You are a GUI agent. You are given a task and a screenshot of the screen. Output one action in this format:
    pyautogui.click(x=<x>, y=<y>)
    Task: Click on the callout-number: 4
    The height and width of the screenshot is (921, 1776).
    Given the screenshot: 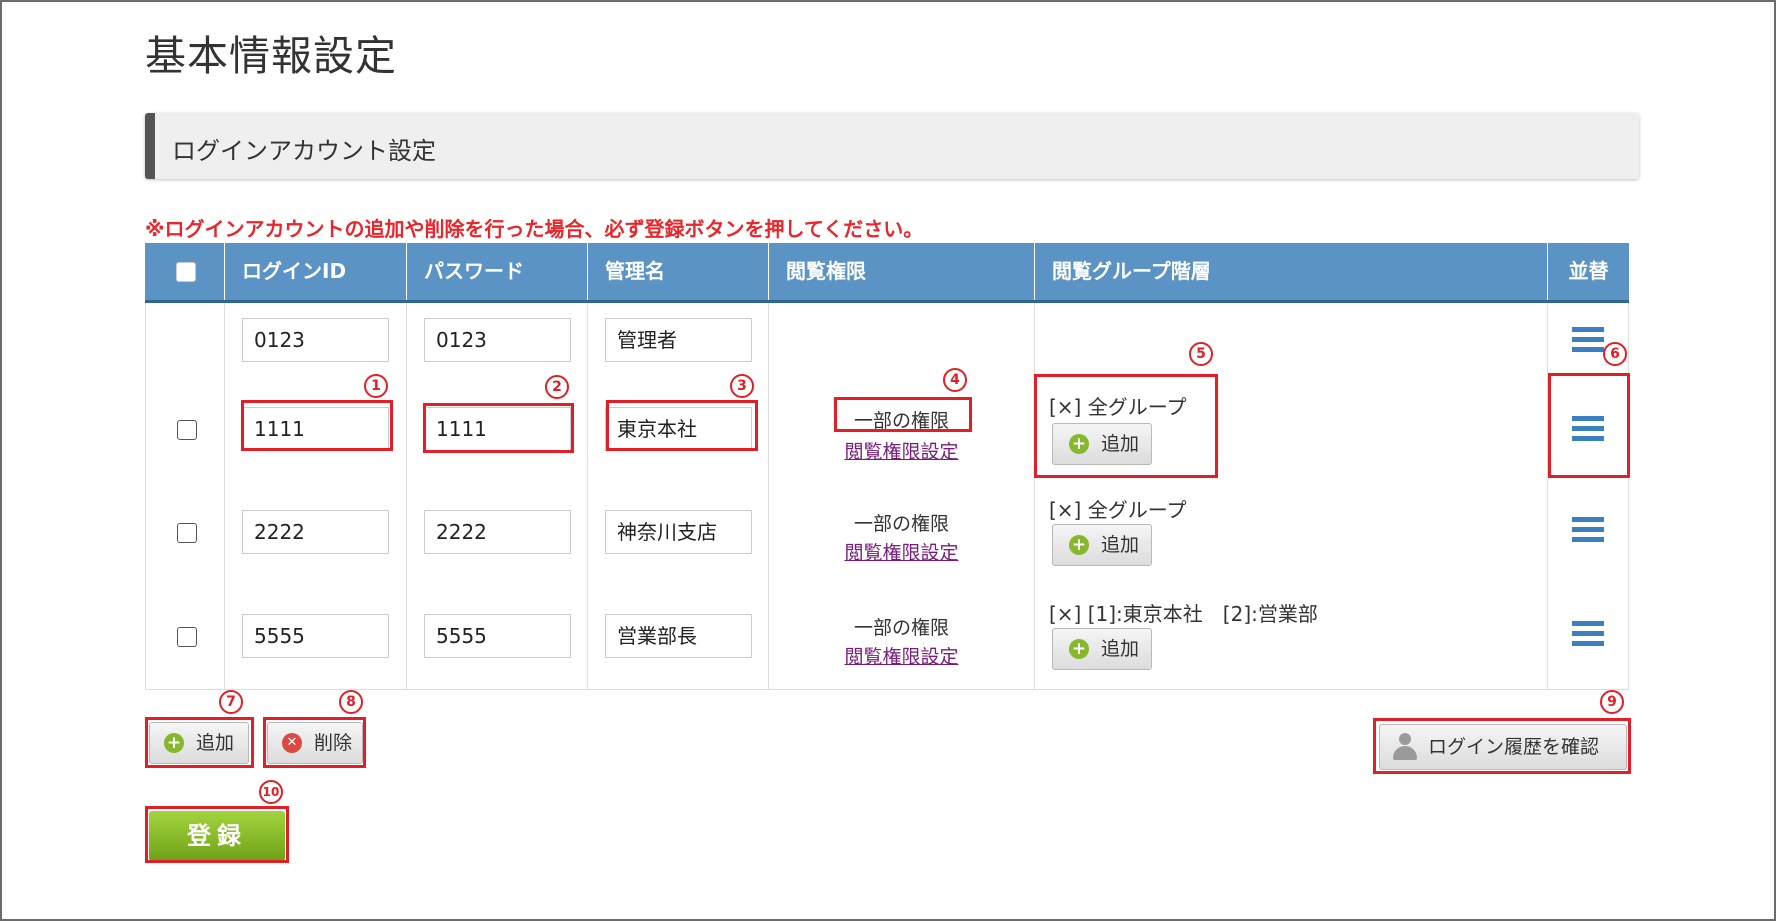 What is the action you would take?
    pyautogui.click(x=955, y=380)
    